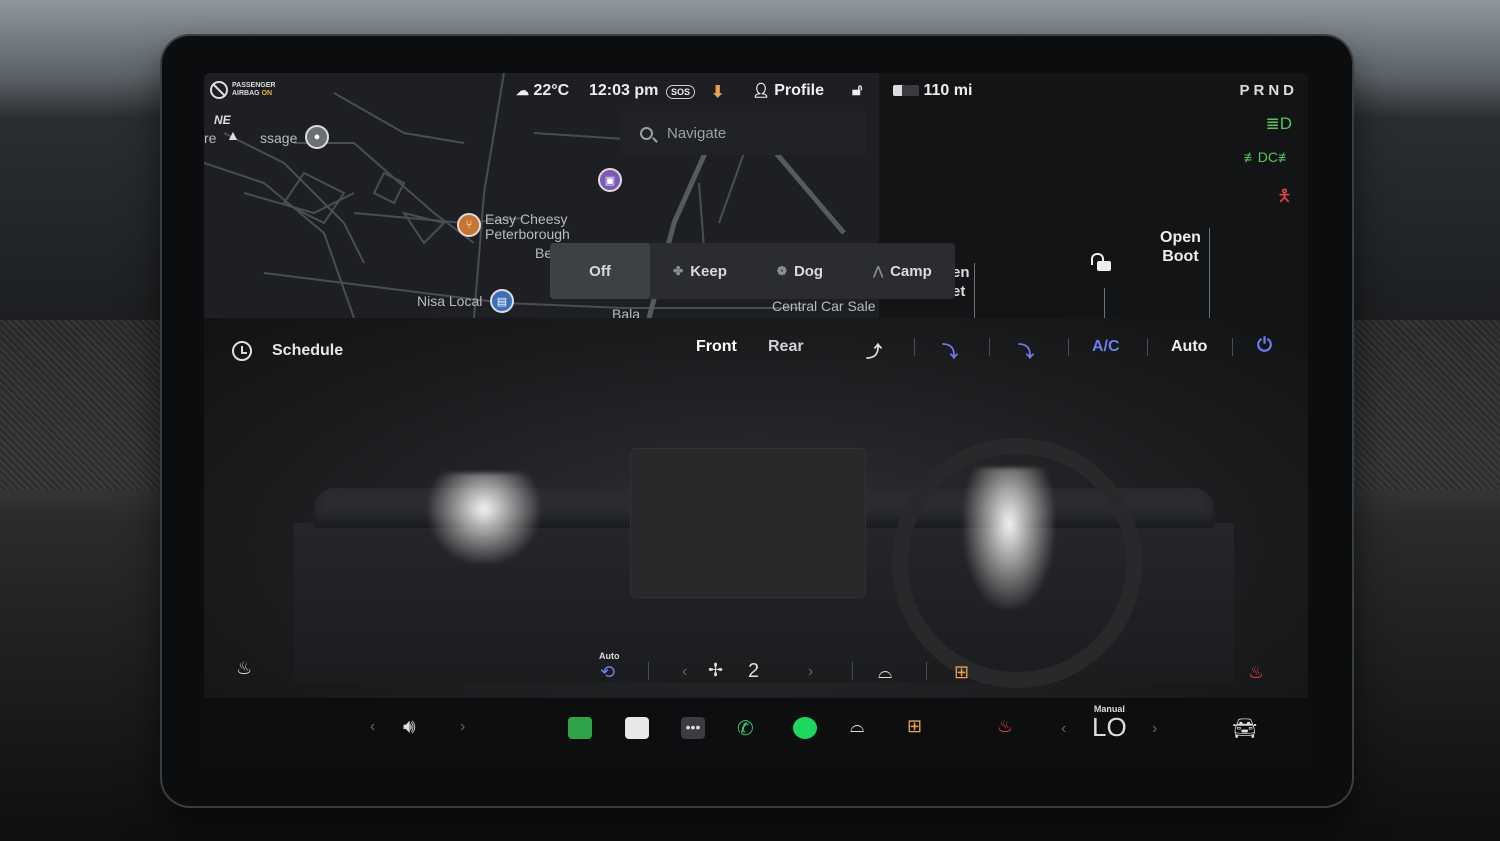  I want to click on unlock-icon, so click(1101, 262).